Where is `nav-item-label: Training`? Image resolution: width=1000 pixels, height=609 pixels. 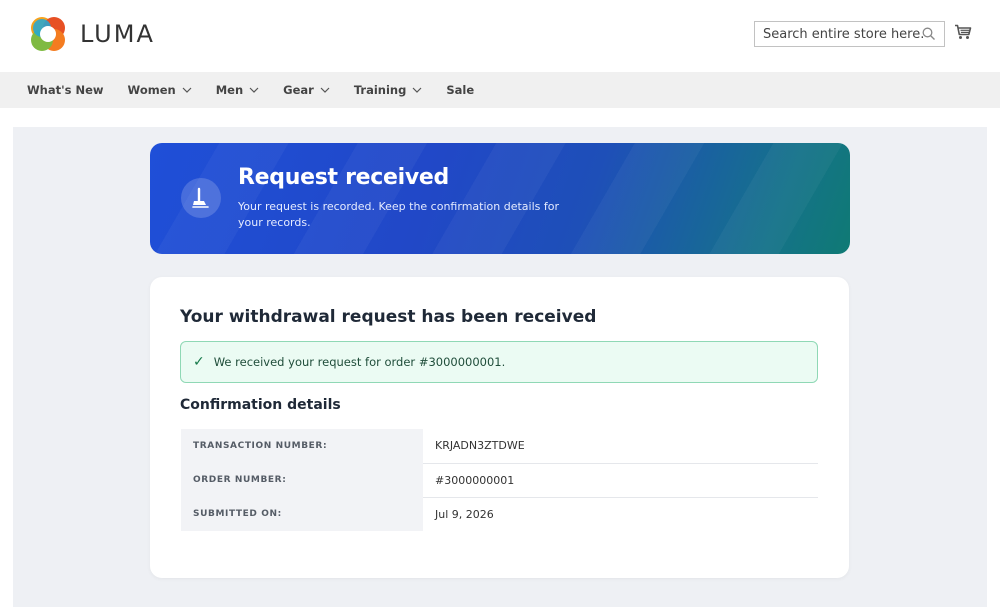
nav-item-label: Training is located at coordinates (380, 90).